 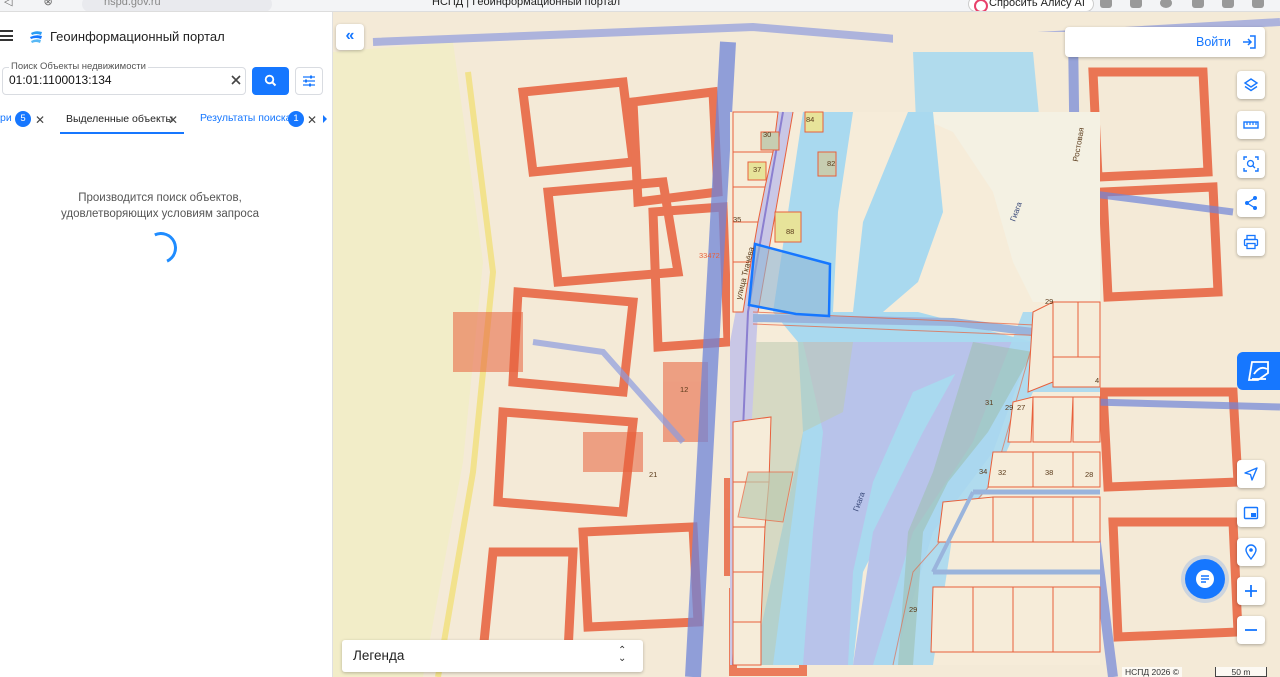 What do you see at coordinates (173, 120) in the screenshot?
I see `tab-selected-close-icon: ✕` at bounding box center [173, 120].